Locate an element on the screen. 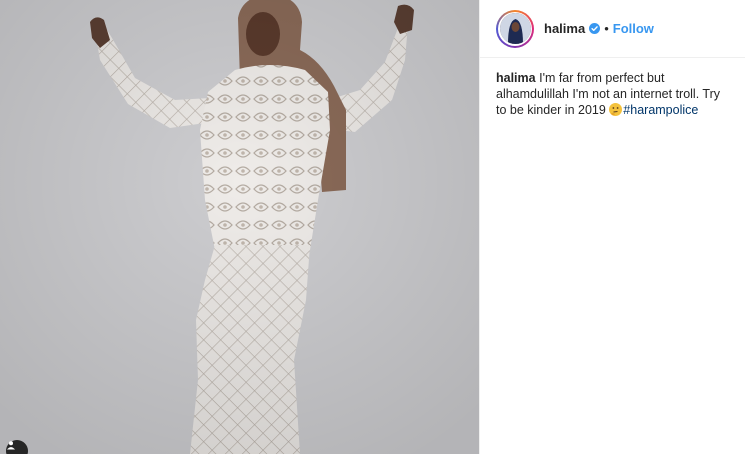 This screenshot has height=454, width=745. post-header: halima • Follow is located at coordinates (612, 29).